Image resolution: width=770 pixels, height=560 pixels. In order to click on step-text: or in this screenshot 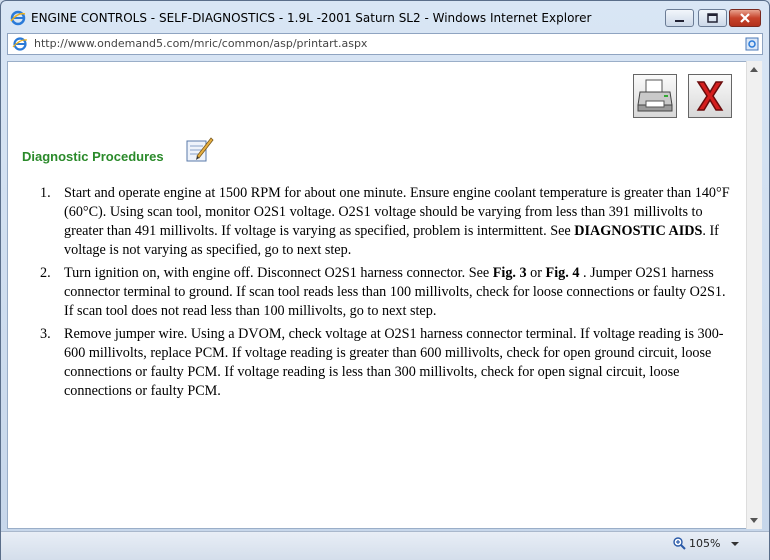, I will do `click(536, 273)`.